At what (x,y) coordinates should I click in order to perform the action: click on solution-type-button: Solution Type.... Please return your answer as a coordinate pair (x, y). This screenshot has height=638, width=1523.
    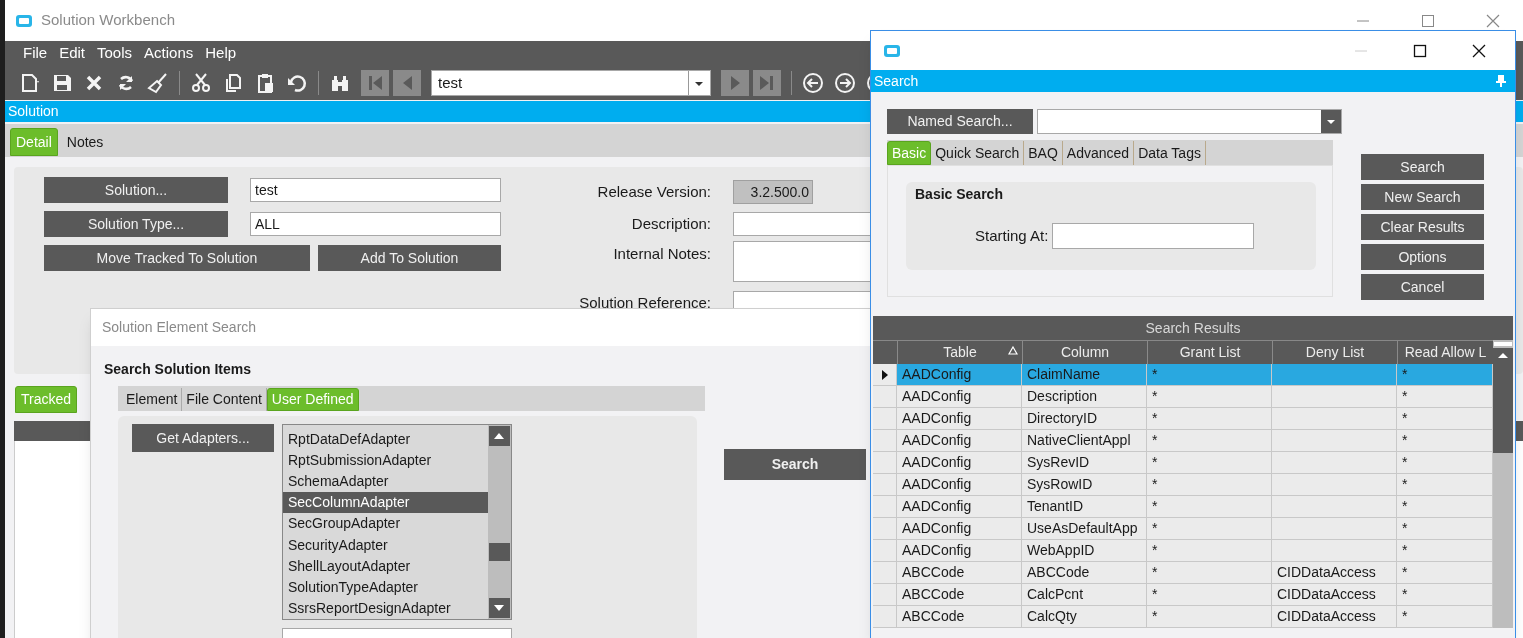
    Looking at the image, I should click on (136, 224).